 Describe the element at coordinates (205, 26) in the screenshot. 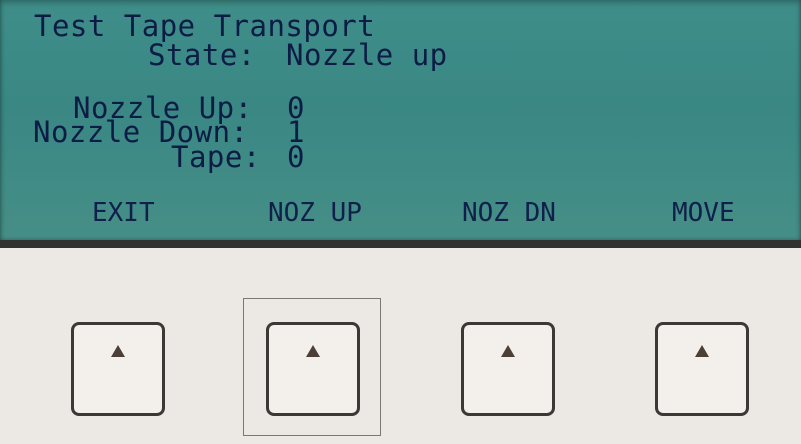

I see `screen-title: Test Tape Transport` at that location.